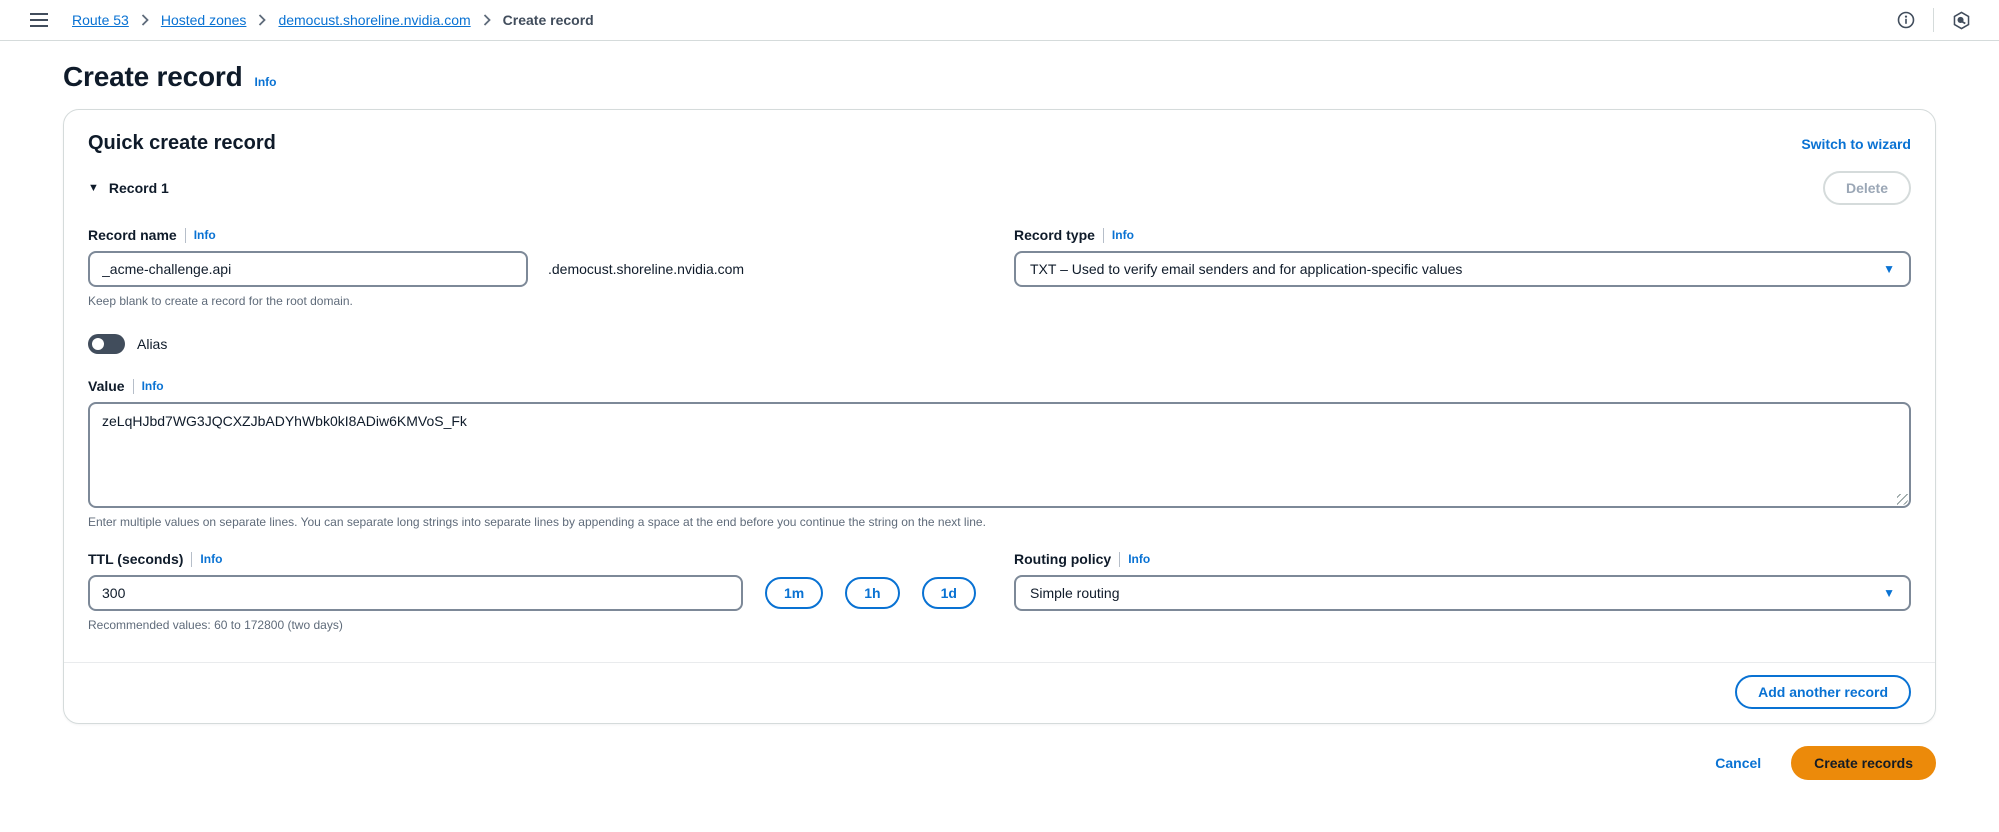  Describe the element at coordinates (948, 593) in the screenshot. I see `ttl-preset-1d-button: 1d` at that location.